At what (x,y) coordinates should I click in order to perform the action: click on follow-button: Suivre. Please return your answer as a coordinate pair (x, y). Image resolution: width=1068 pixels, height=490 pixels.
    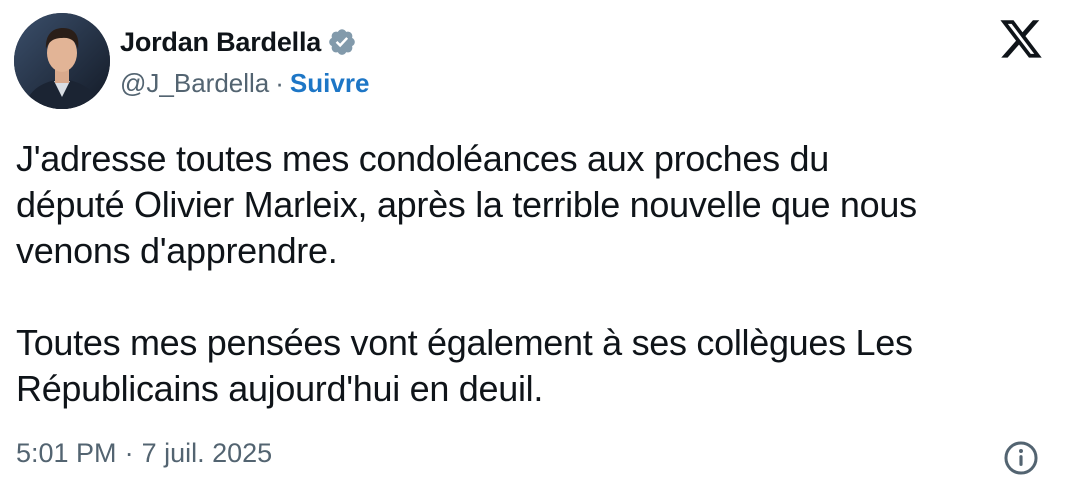
    Looking at the image, I should click on (330, 83).